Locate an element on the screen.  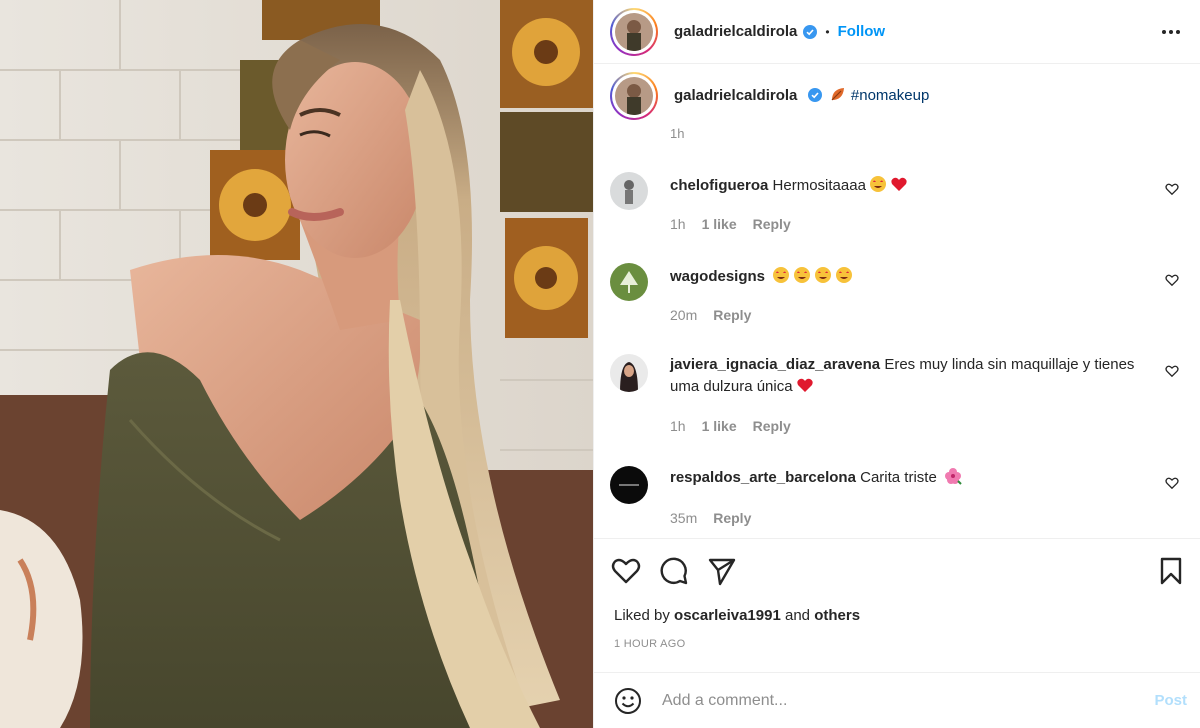
caption-verified-badge-icon is located at coordinates (814, 95).